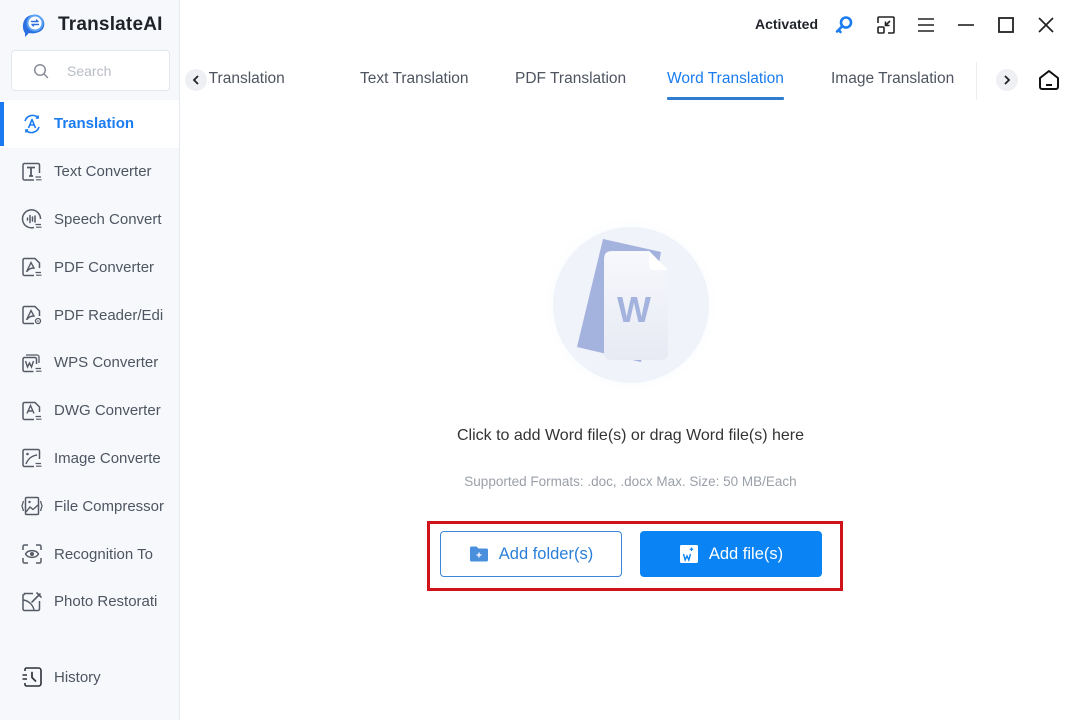  I want to click on compact-mode-button, so click(886, 25).